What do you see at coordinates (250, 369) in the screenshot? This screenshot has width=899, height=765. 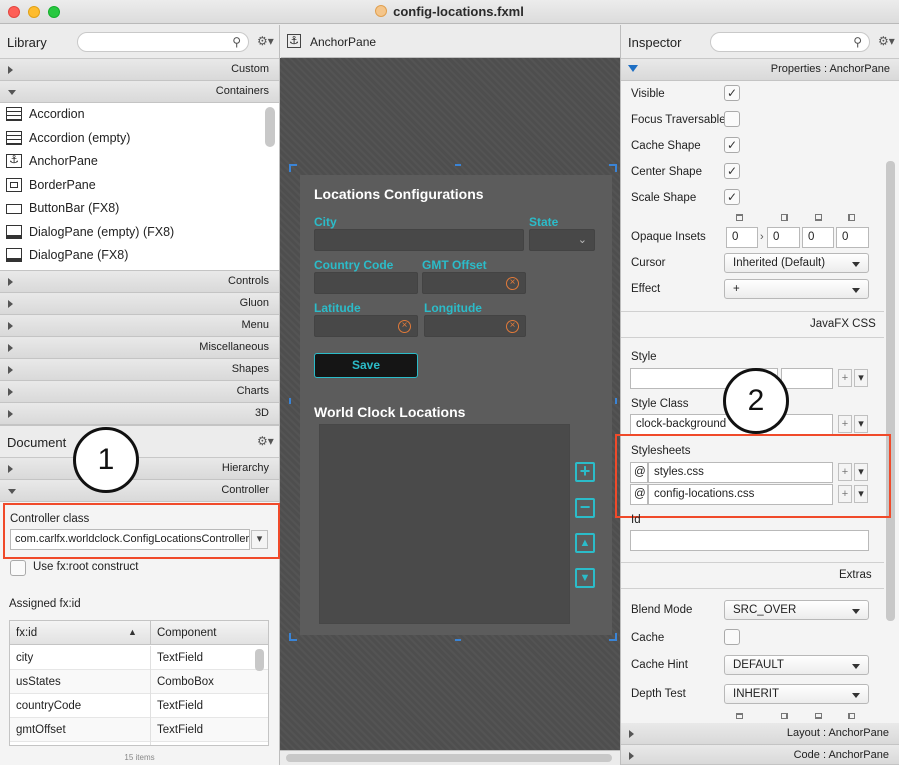 I see `section-label: Shapes` at bounding box center [250, 369].